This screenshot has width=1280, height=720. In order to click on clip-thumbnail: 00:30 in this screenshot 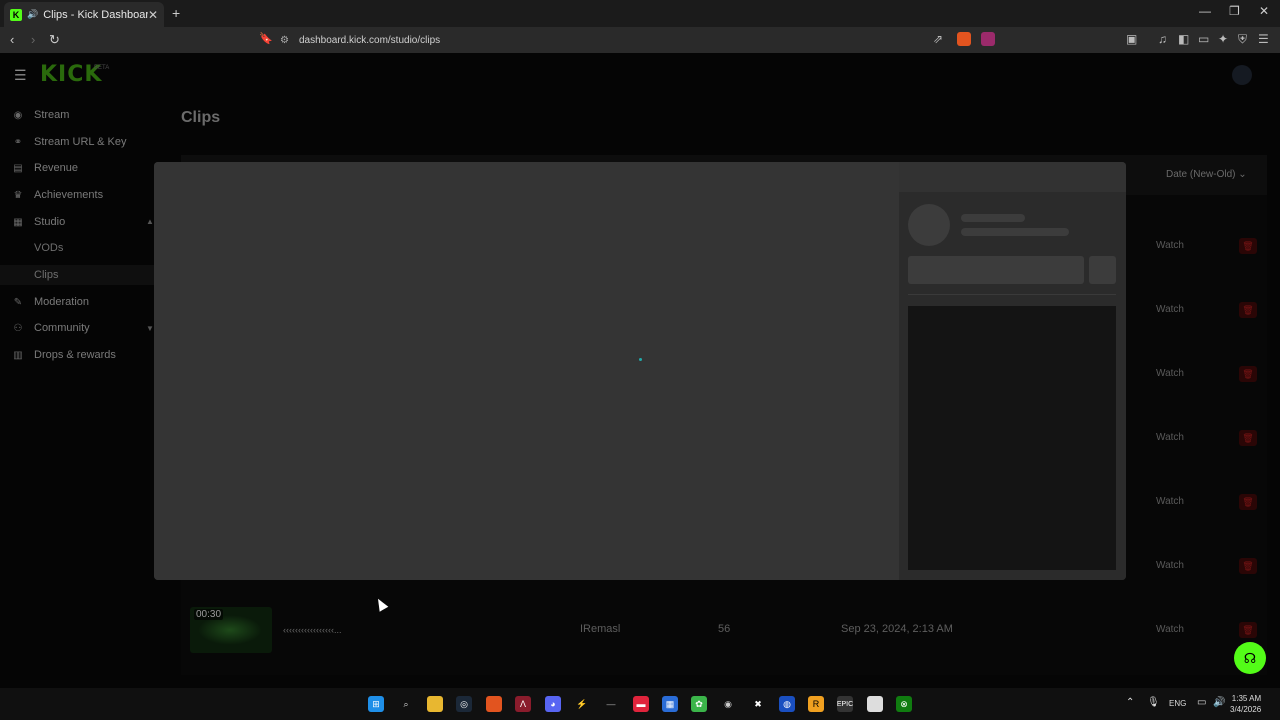, I will do `click(231, 630)`.